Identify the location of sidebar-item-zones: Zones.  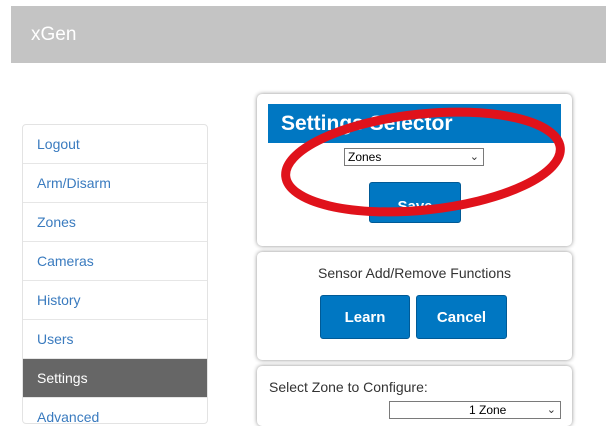
(115, 222).